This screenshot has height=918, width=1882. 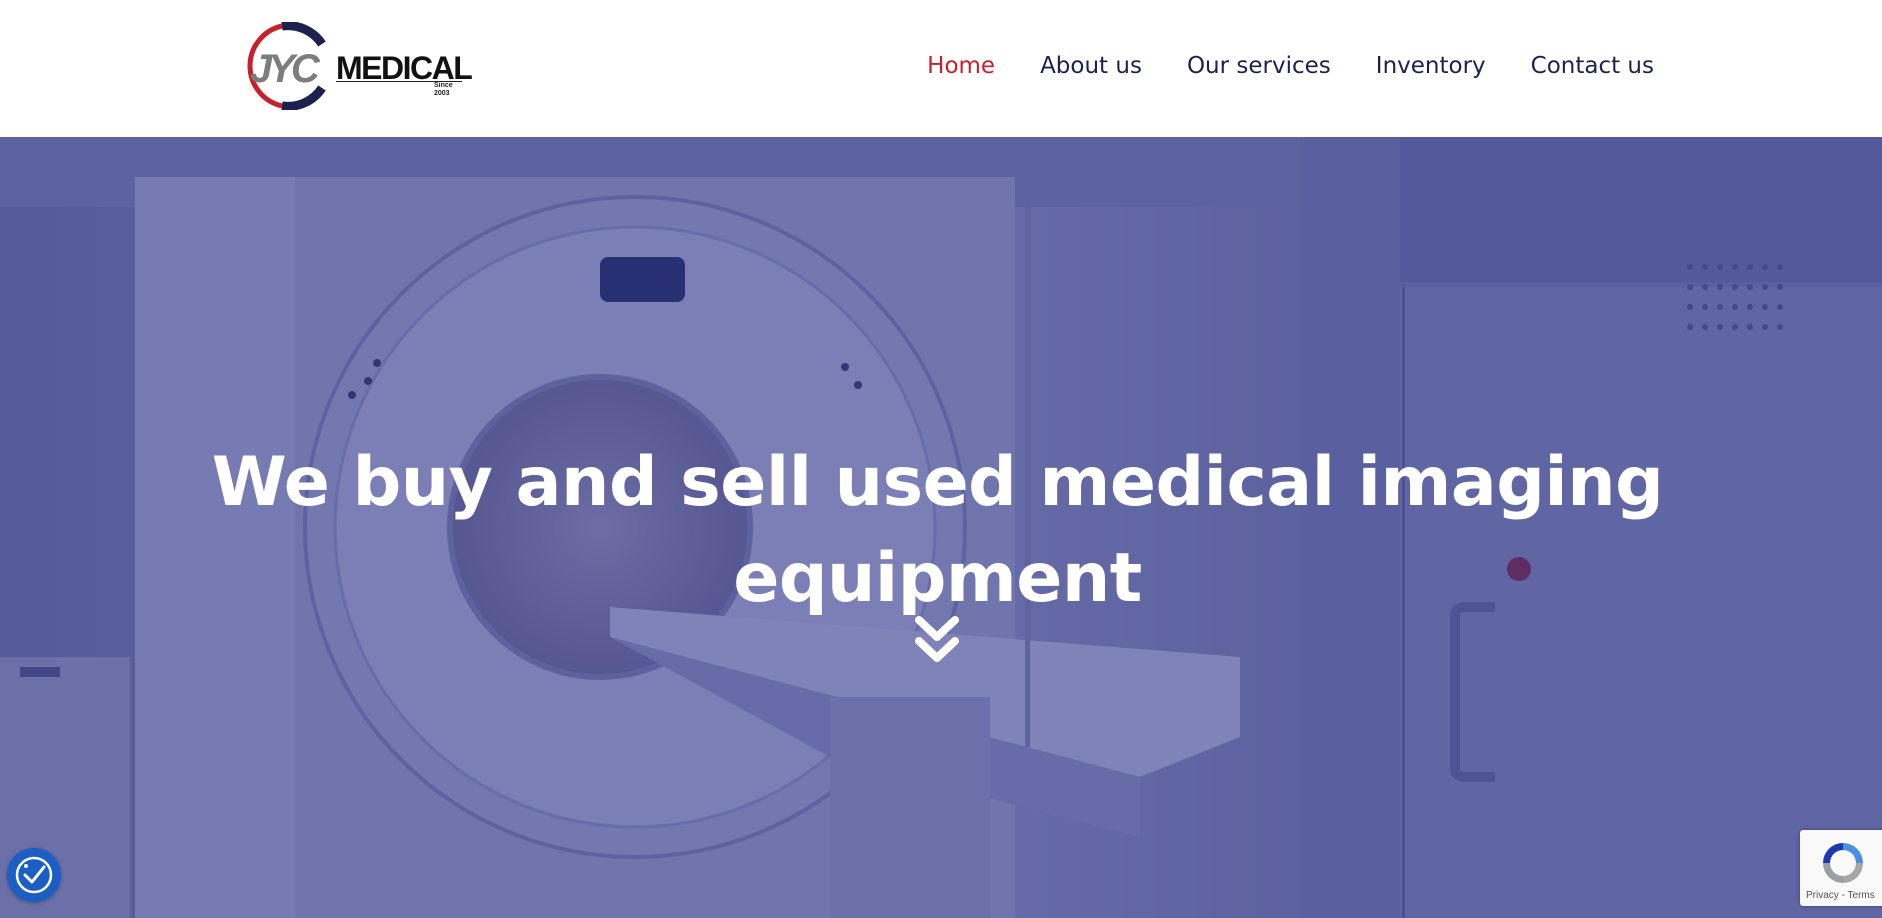 What do you see at coordinates (1091, 66) in the screenshot?
I see `nav-item-about-us: About us` at bounding box center [1091, 66].